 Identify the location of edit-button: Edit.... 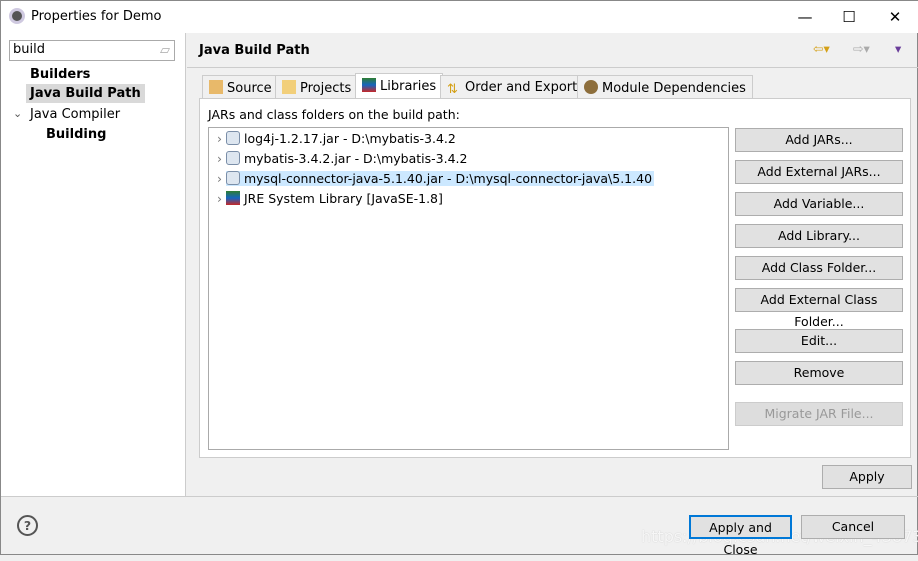
(819, 341).